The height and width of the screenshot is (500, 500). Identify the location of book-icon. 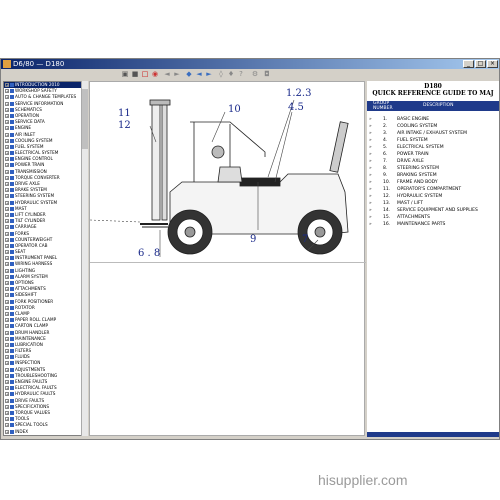
(12, 146).